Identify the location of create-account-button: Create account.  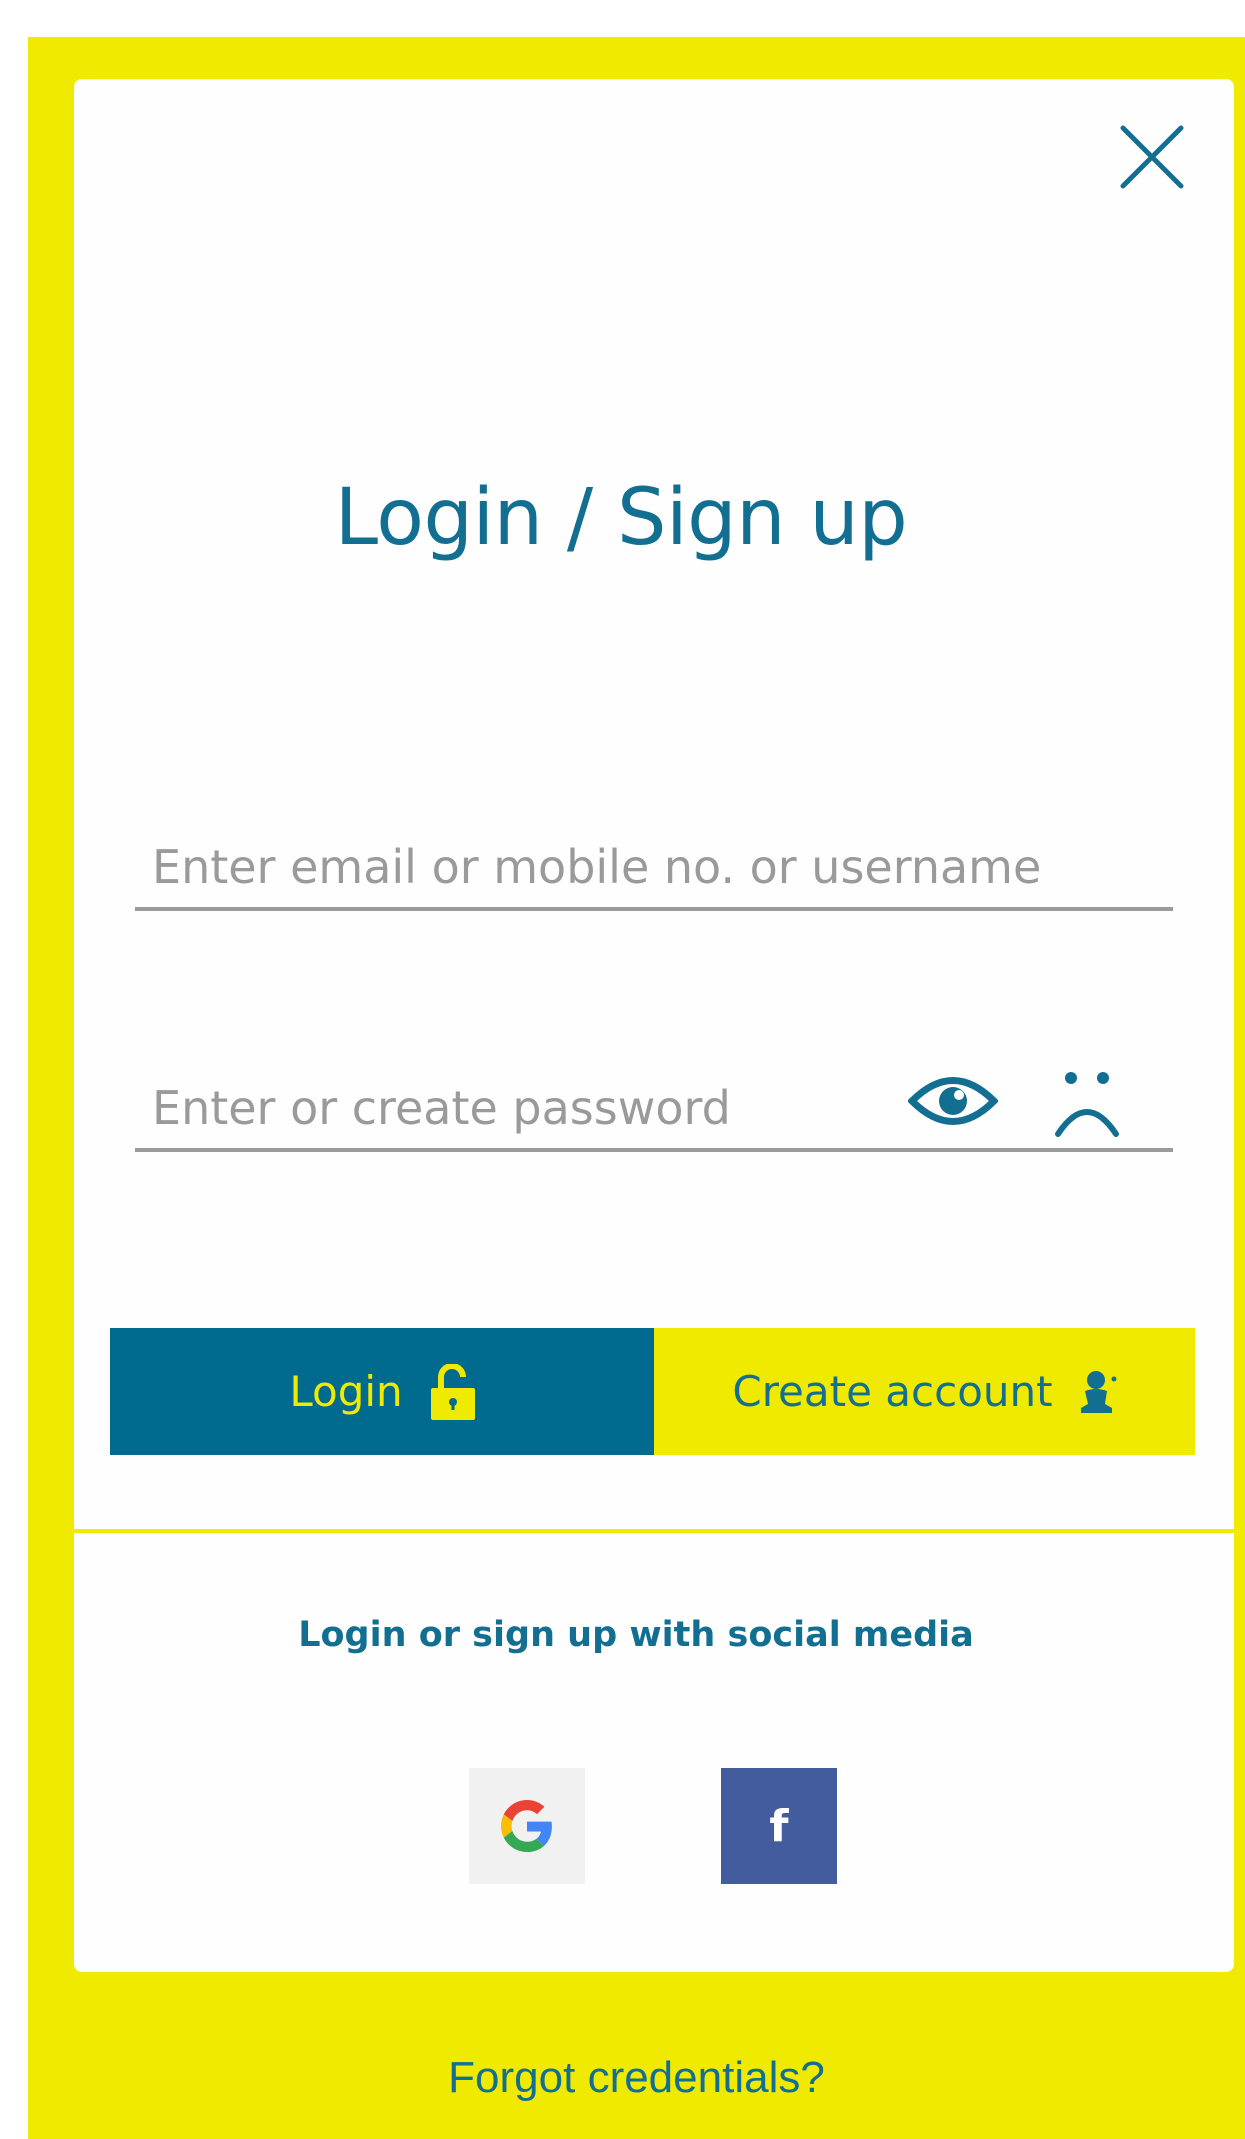
(924, 1391).